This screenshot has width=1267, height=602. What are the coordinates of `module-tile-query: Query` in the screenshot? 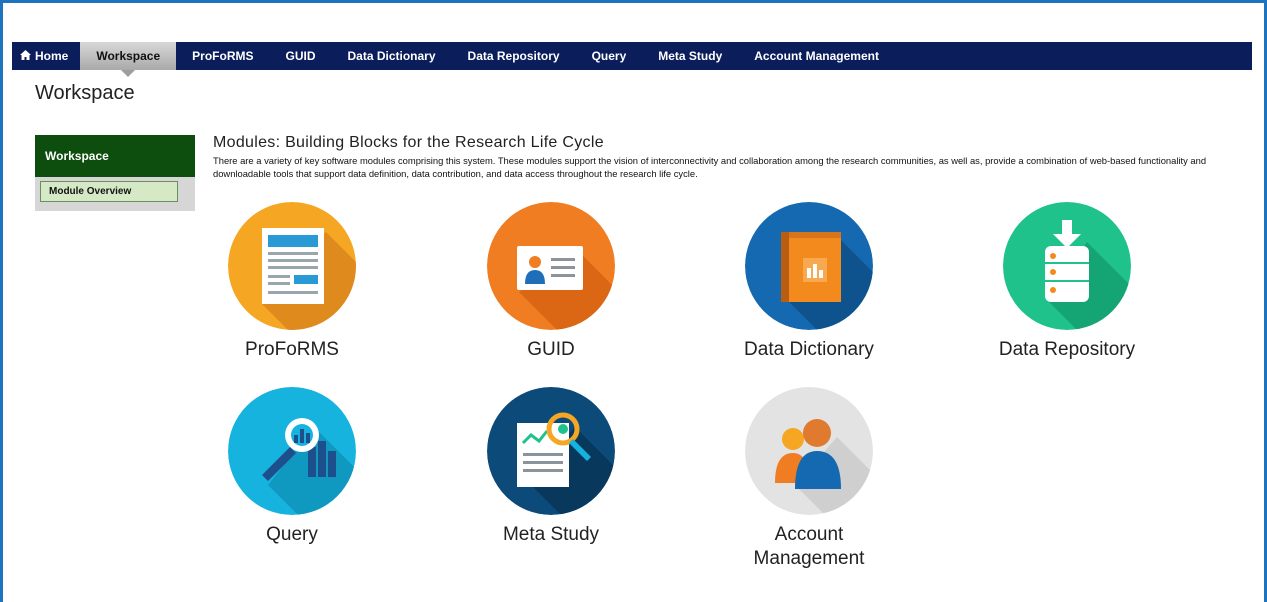 It's located at (292, 467).